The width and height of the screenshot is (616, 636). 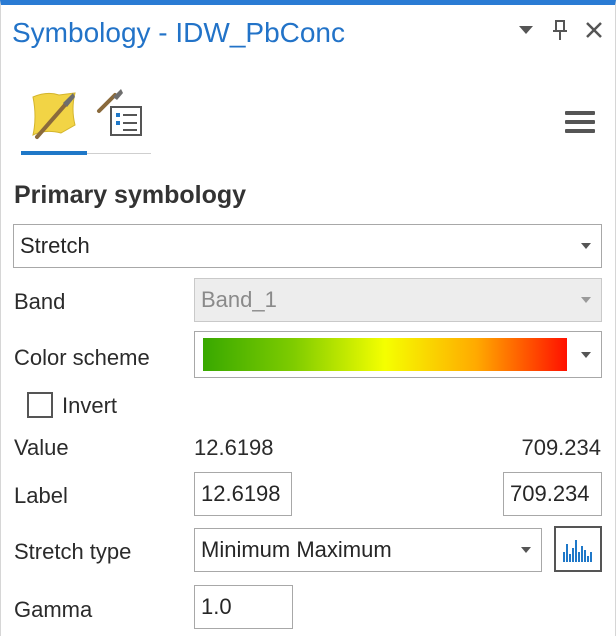 I want to click on label-max-input: 709.234, so click(x=552, y=494).